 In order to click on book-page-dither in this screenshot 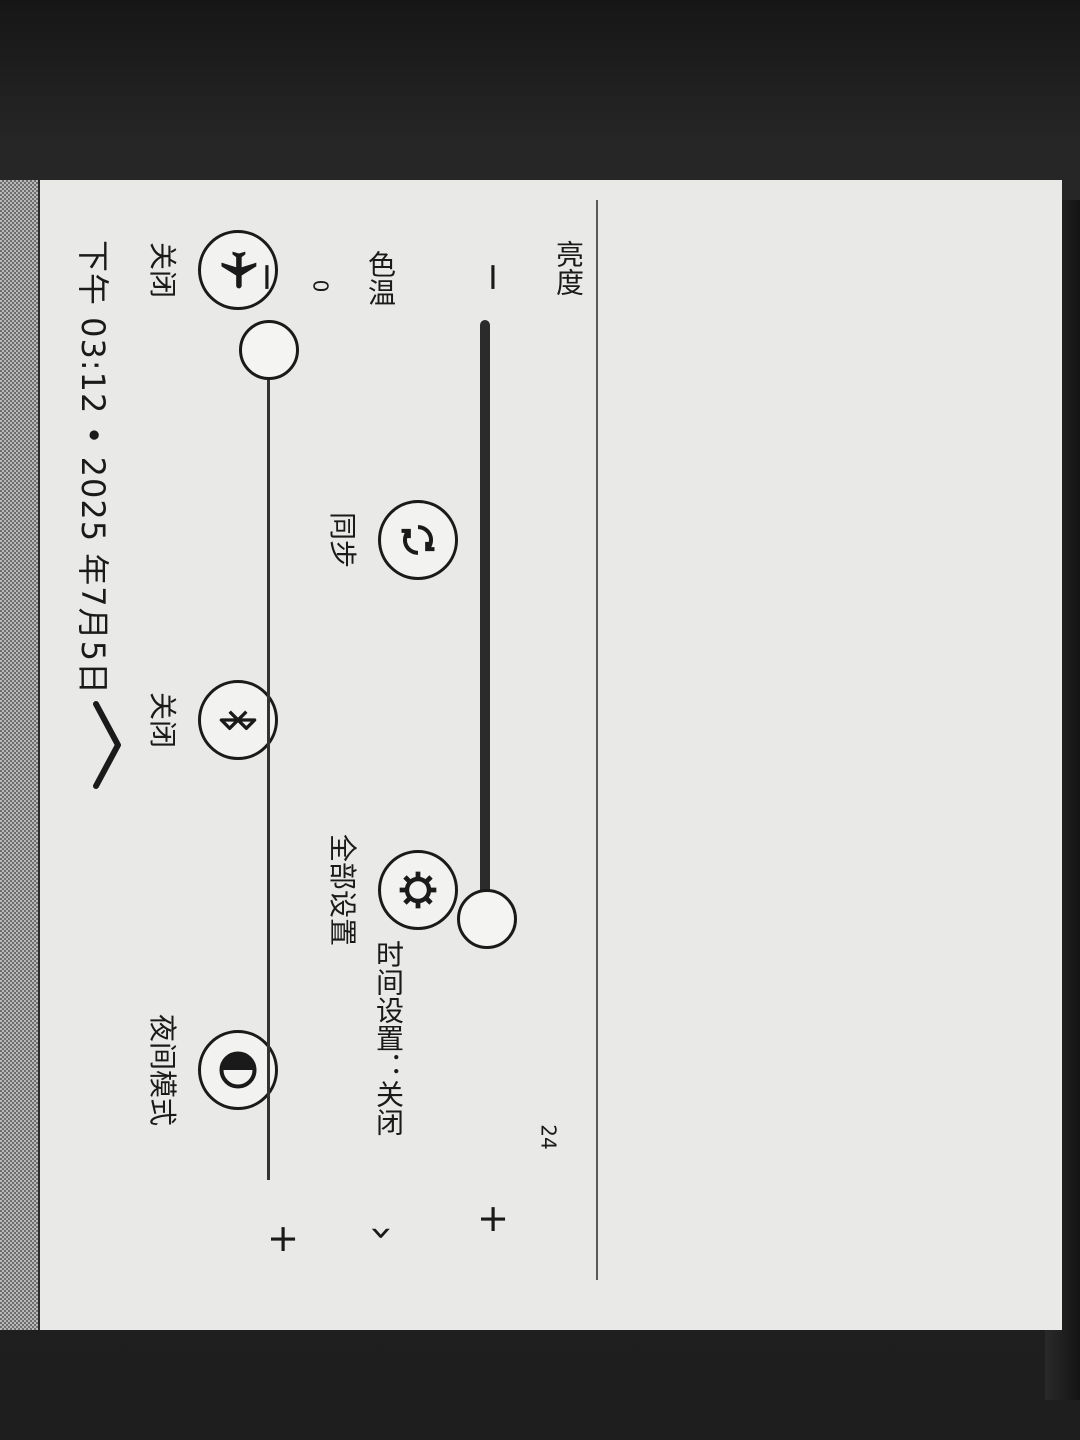, I will do `click(20, 755)`.